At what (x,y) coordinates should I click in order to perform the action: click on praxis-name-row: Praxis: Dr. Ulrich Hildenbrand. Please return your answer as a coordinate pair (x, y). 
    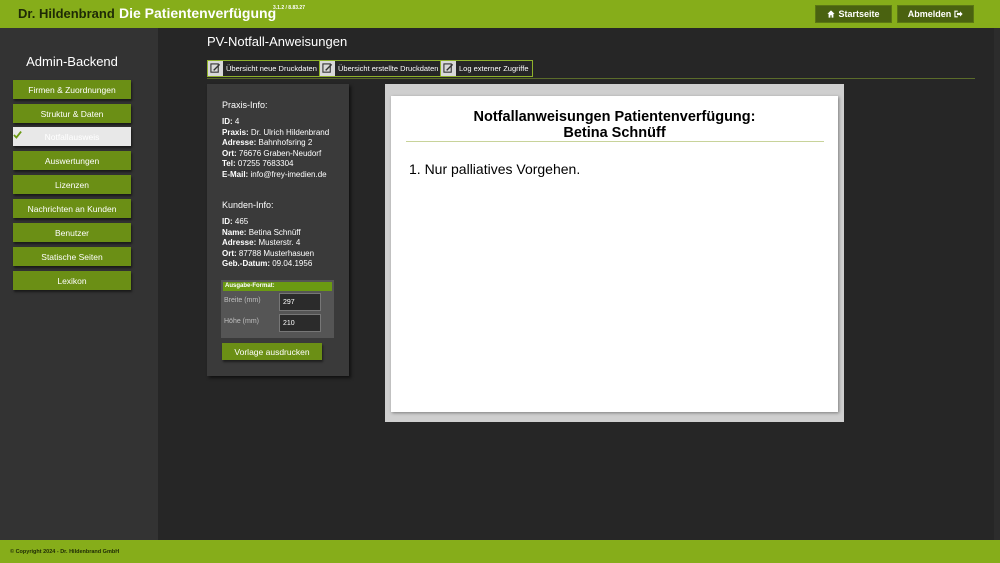
    Looking at the image, I should click on (276, 132).